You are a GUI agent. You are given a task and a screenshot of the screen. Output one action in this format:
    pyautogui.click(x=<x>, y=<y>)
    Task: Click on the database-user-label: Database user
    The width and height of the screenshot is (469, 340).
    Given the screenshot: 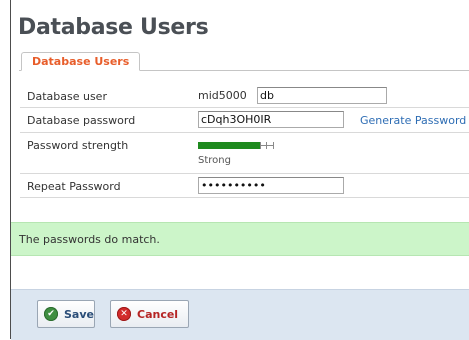 What is the action you would take?
    pyautogui.click(x=67, y=96)
    